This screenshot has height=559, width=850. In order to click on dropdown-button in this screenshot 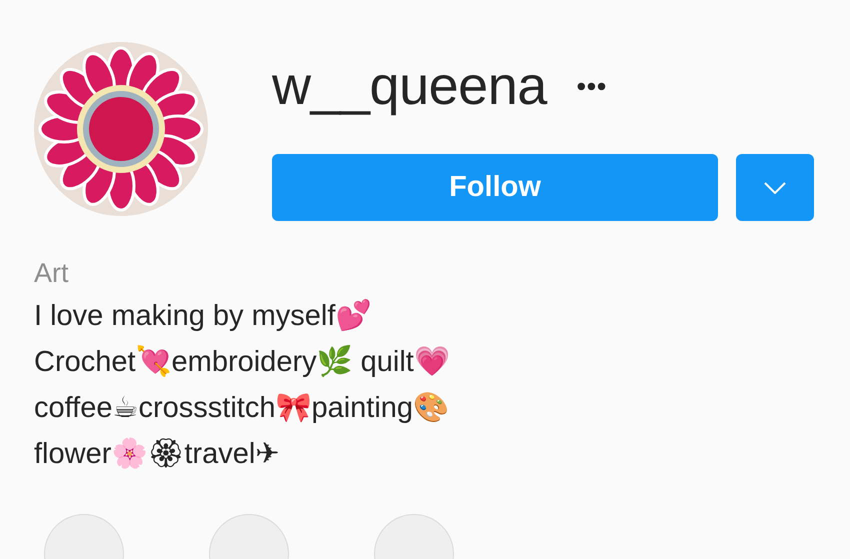, I will do `click(775, 187)`.